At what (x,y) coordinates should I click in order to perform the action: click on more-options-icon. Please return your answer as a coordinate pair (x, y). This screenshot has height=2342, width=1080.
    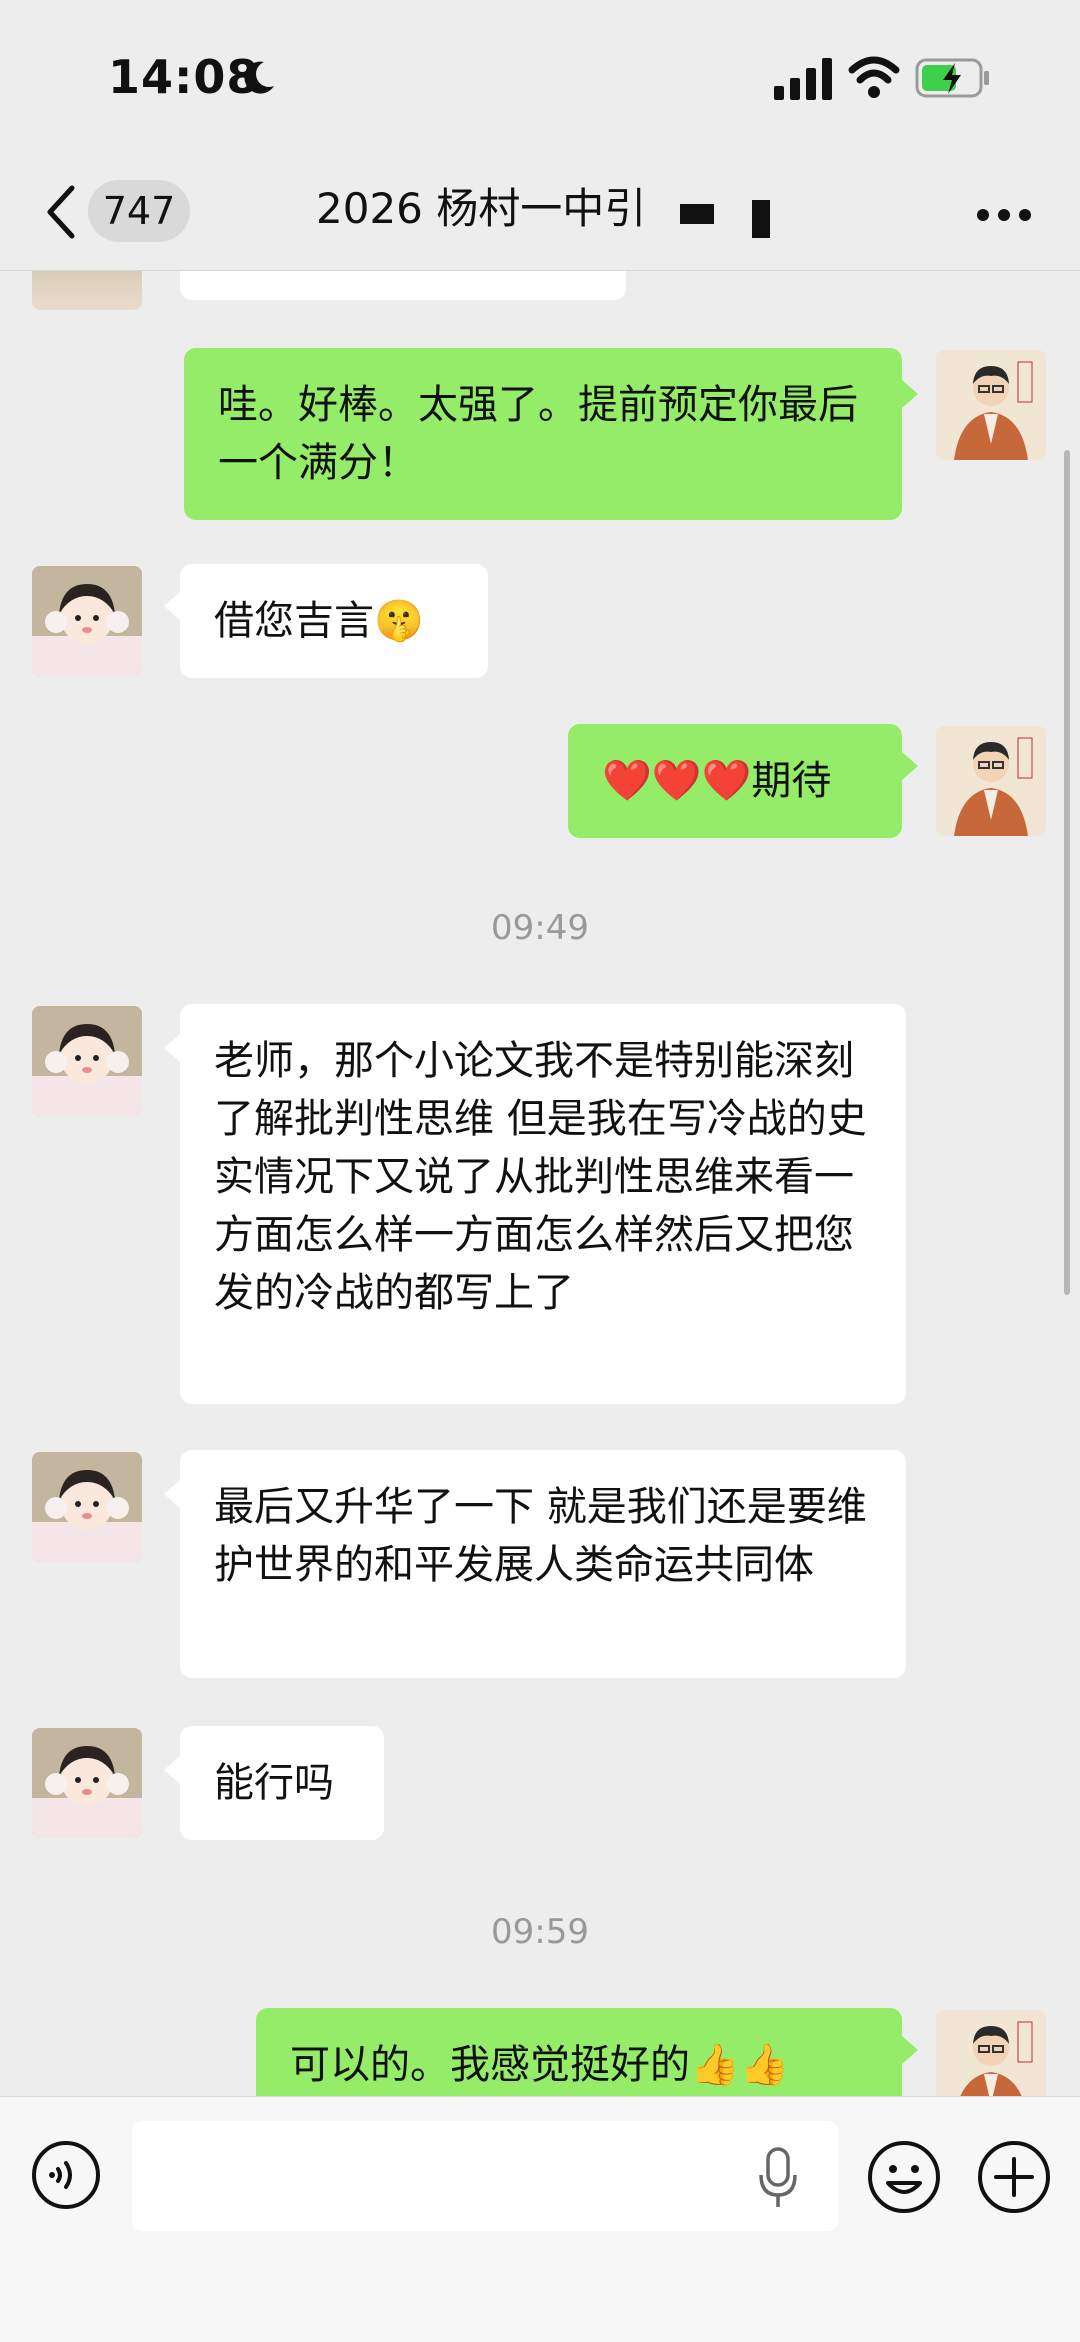
    Looking at the image, I should click on (1004, 215).